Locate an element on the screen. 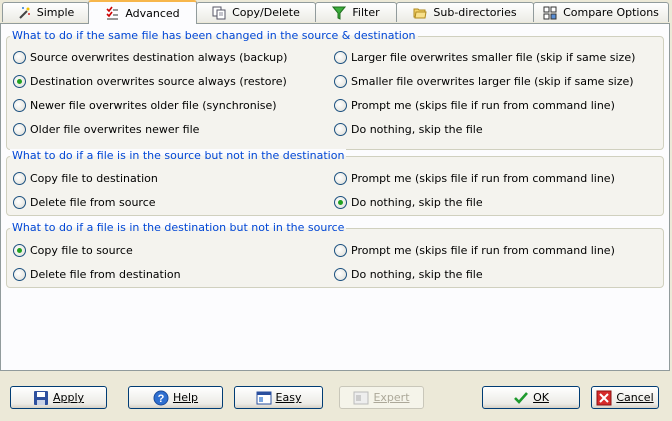 The height and width of the screenshot is (421, 672). wand-icon is located at coordinates (24, 13).